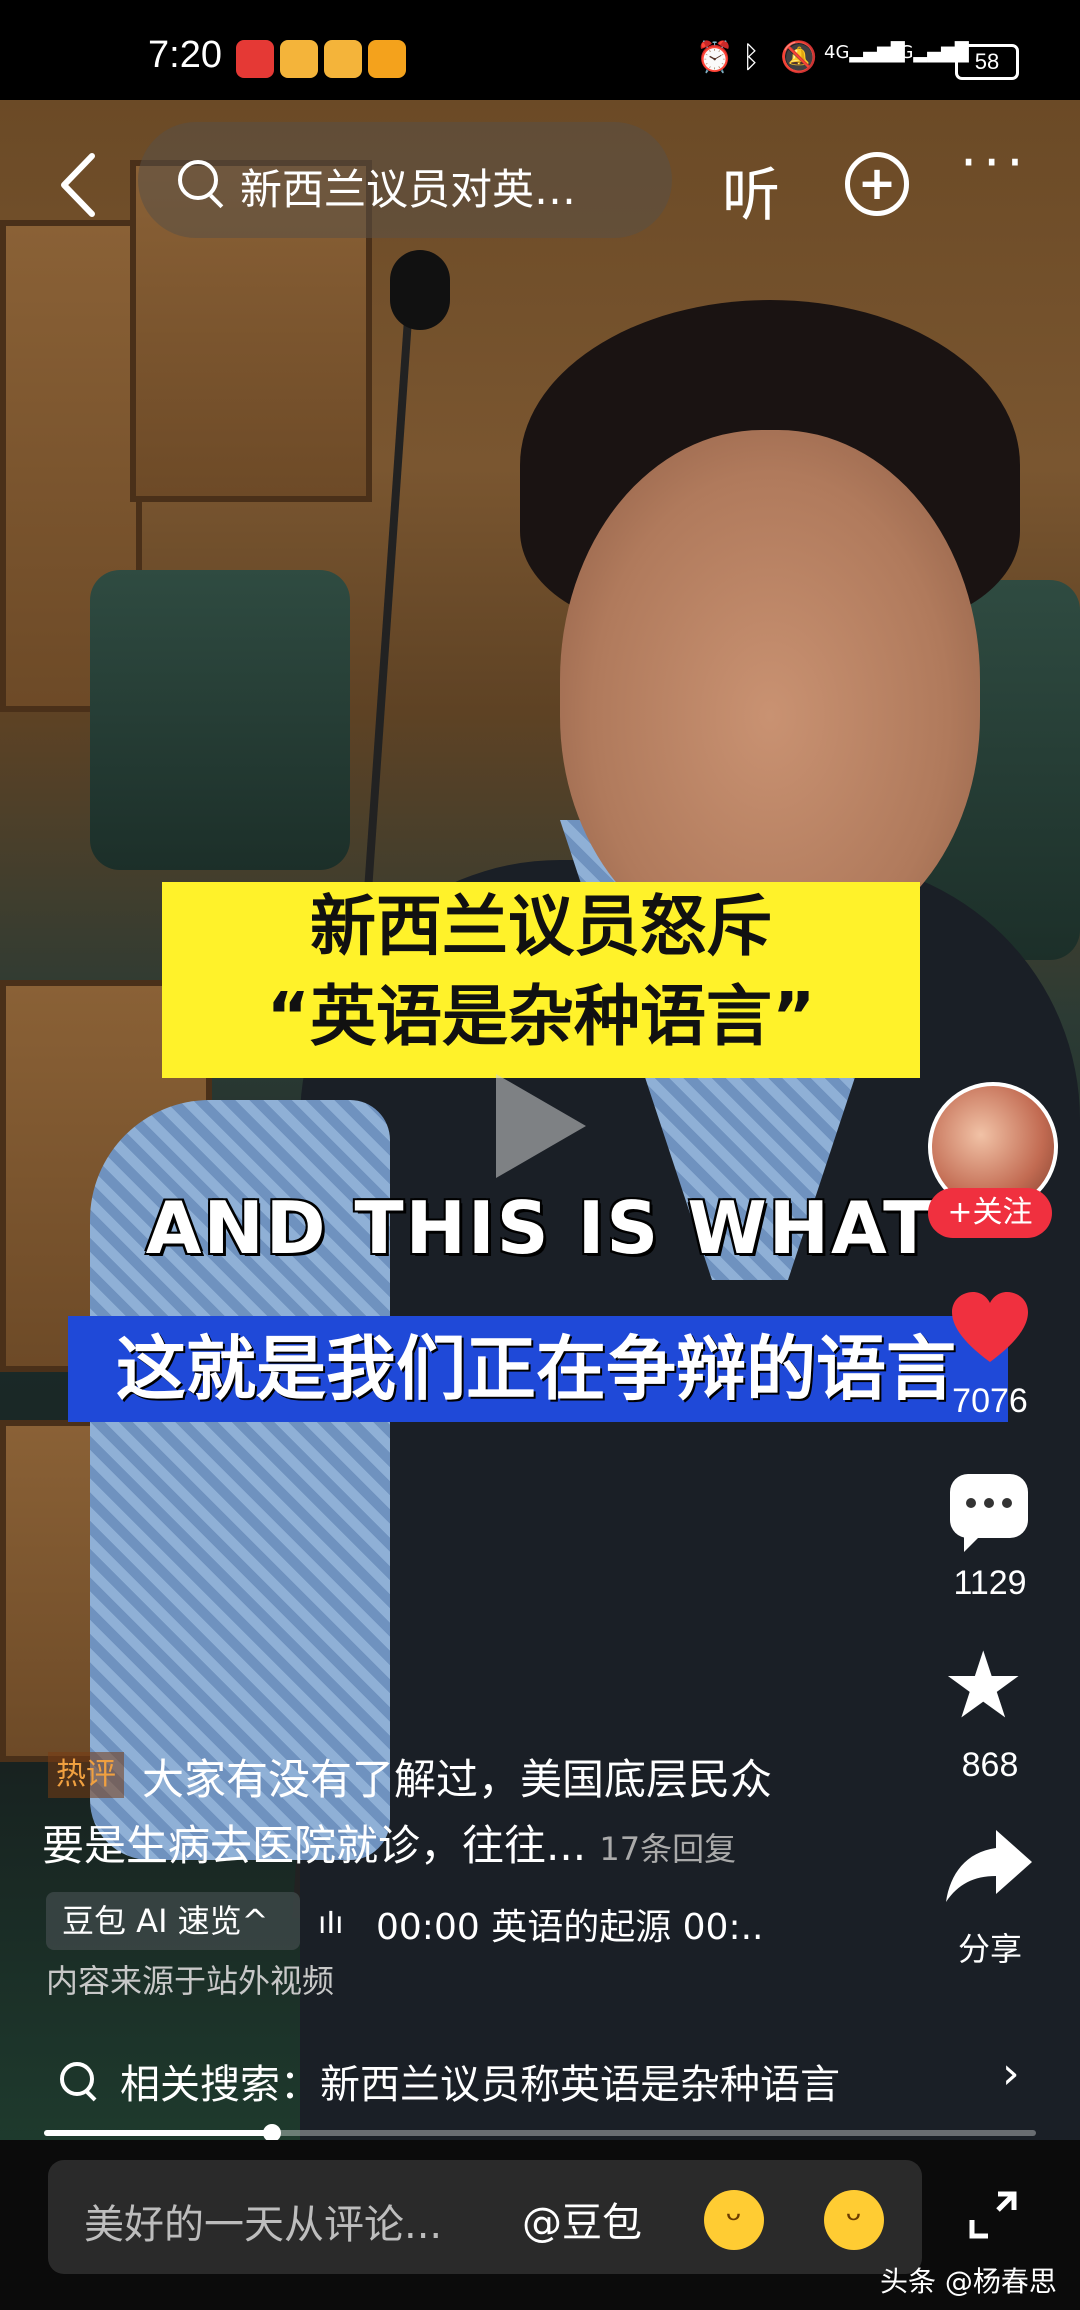 This screenshot has height=2310, width=1080. What do you see at coordinates (457, 1776) in the screenshot?
I see `hot-comment-line1: 大家有没有了解过，美国底层民众` at bounding box center [457, 1776].